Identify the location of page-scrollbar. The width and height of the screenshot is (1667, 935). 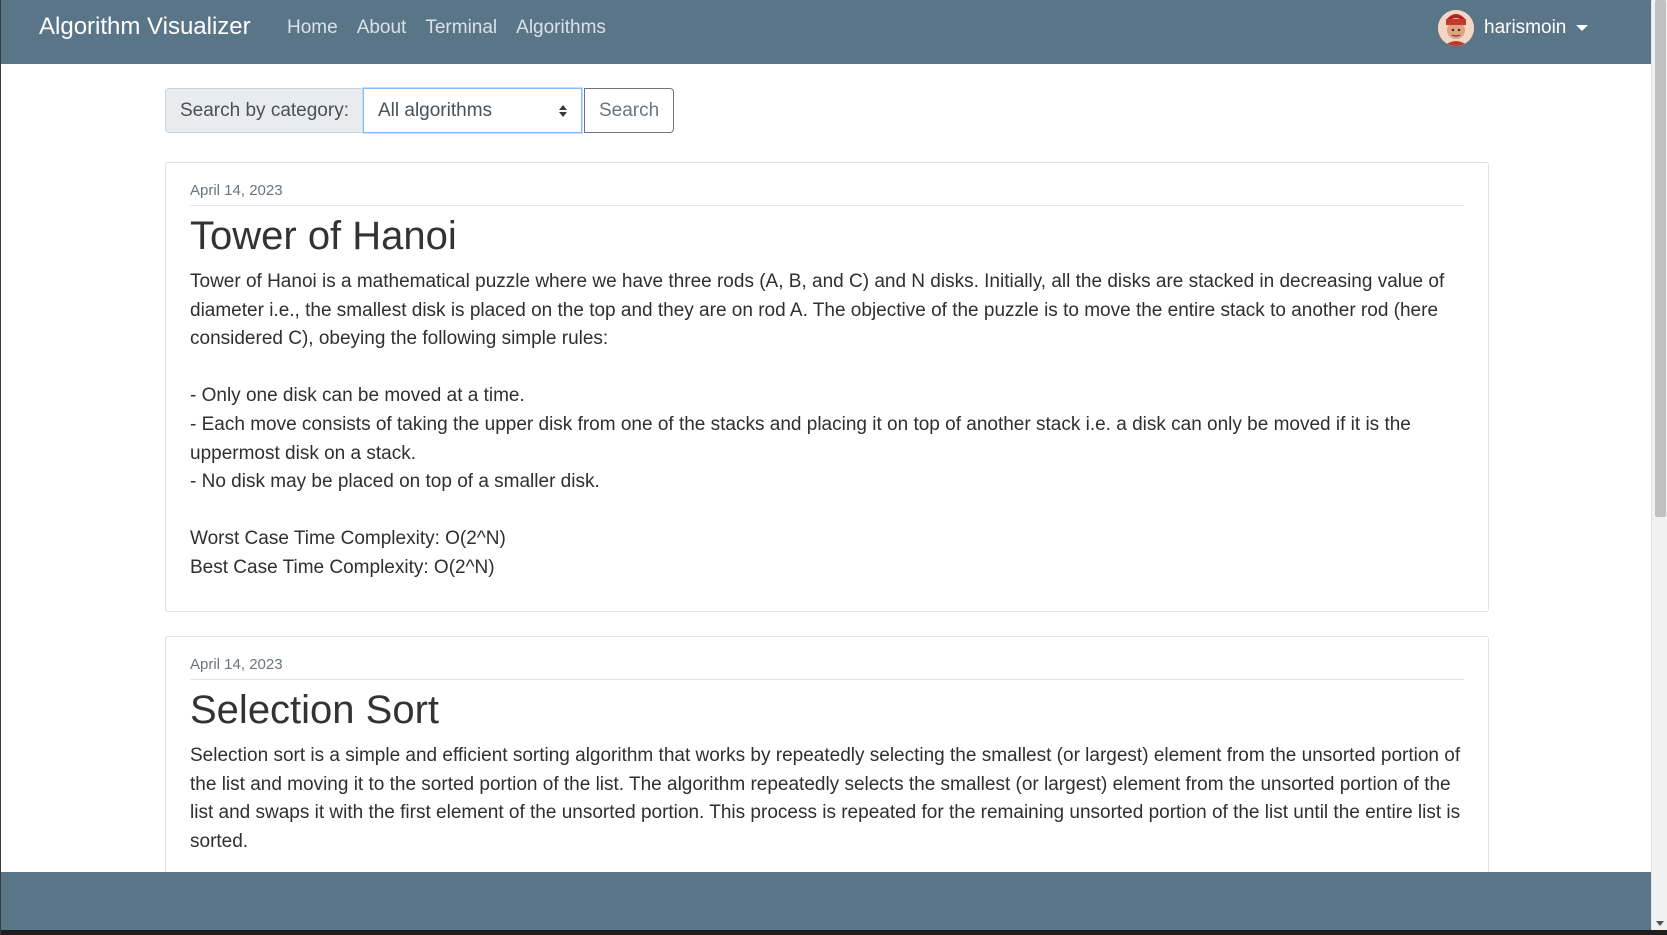
(1659, 465).